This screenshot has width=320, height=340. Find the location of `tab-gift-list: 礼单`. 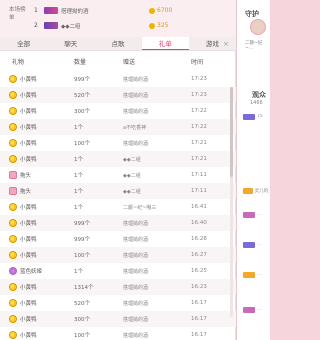

tab-gift-list: 礼单 is located at coordinates (165, 43).